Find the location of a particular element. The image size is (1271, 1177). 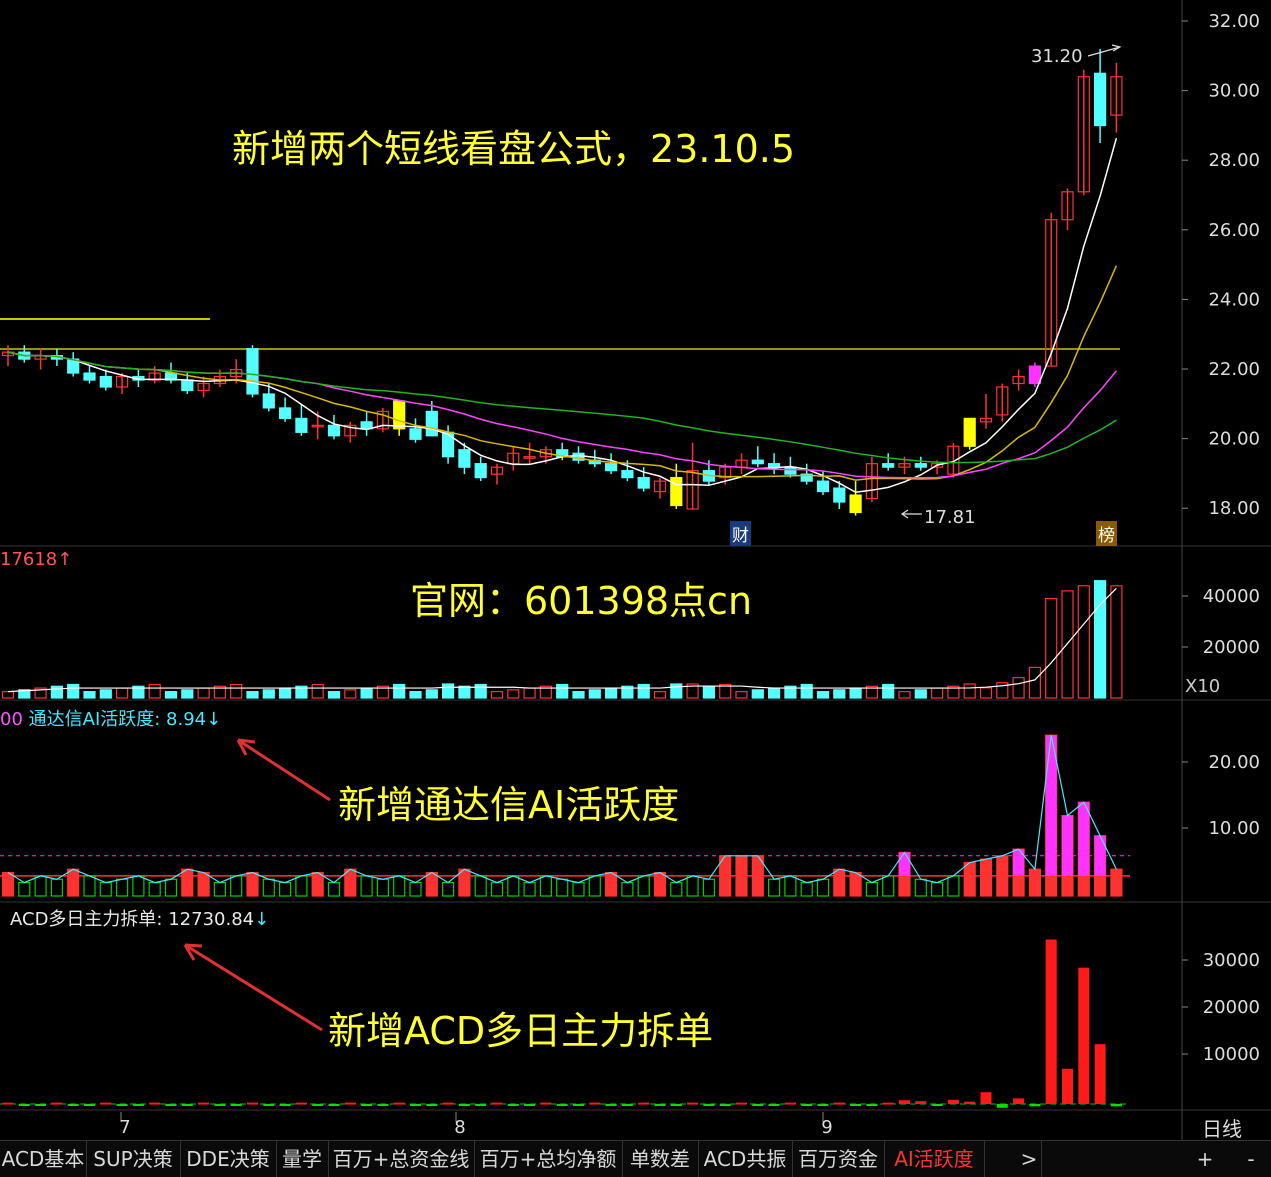

x-axis-label: 9 is located at coordinates (826, 1127).